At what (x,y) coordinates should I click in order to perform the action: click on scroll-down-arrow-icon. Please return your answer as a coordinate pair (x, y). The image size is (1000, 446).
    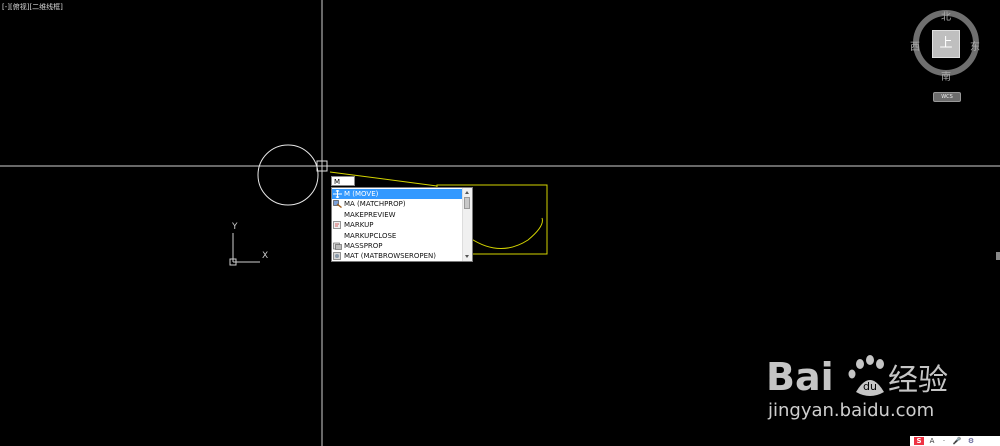
    Looking at the image, I should click on (467, 256).